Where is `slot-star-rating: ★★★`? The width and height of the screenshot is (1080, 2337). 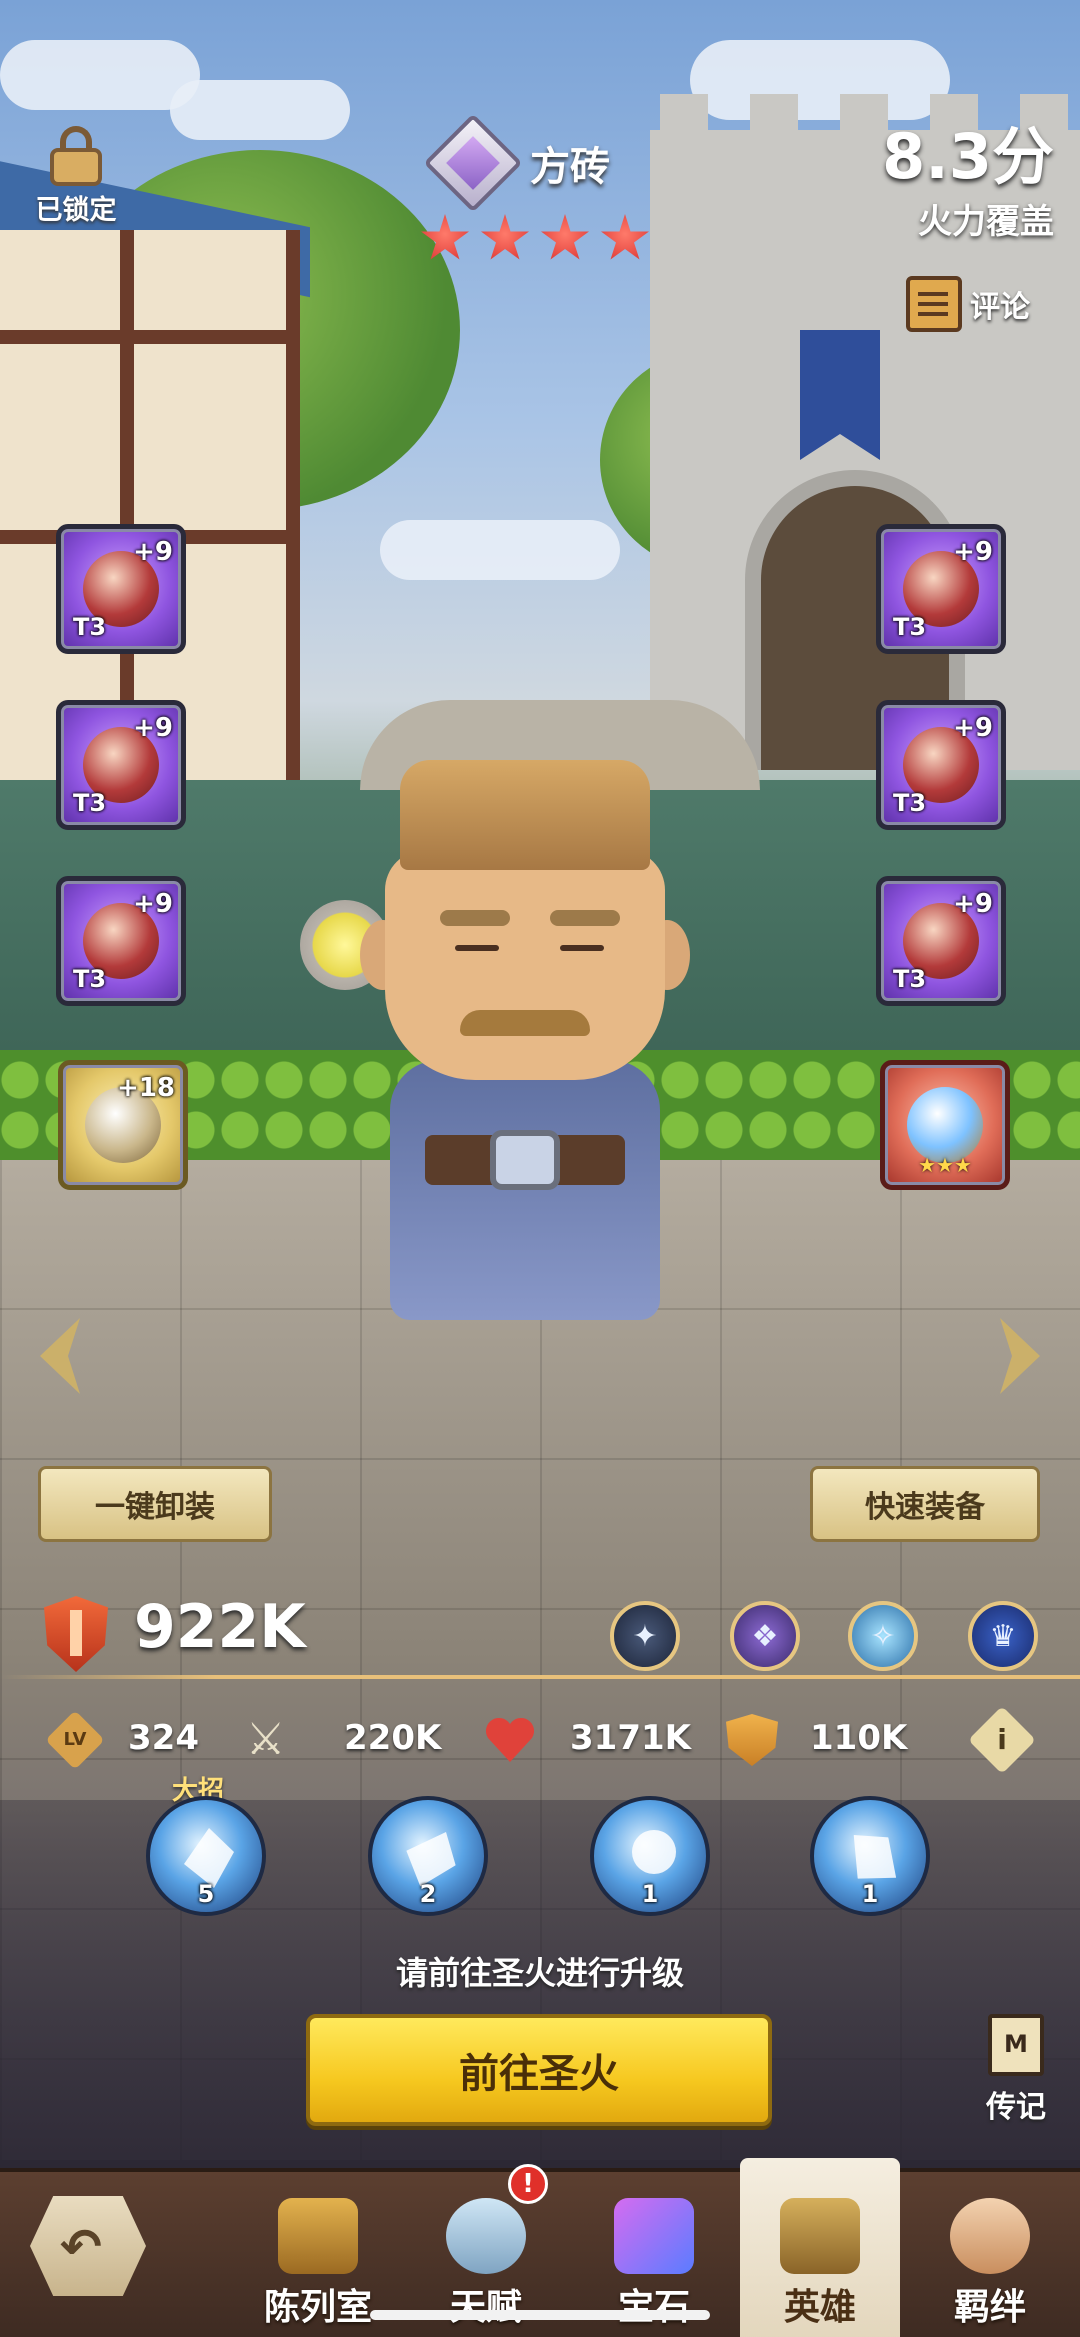
slot-star-rating: ★★★ is located at coordinates (945, 1165).